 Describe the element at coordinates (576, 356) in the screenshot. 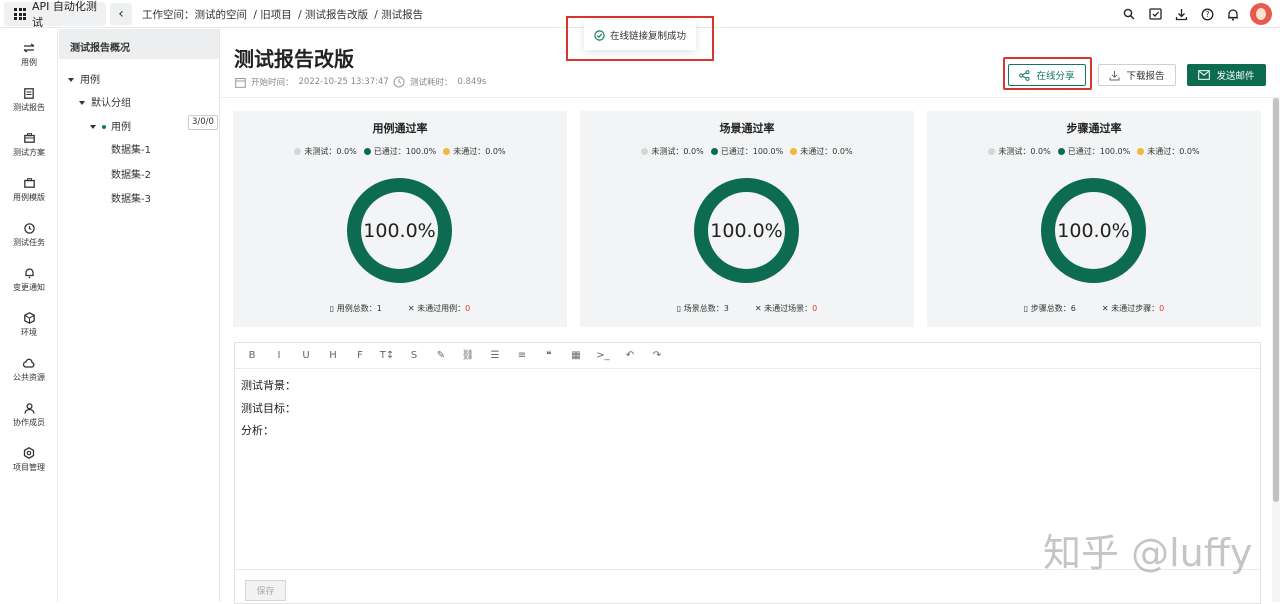

I see `table-icon: ▦` at that location.